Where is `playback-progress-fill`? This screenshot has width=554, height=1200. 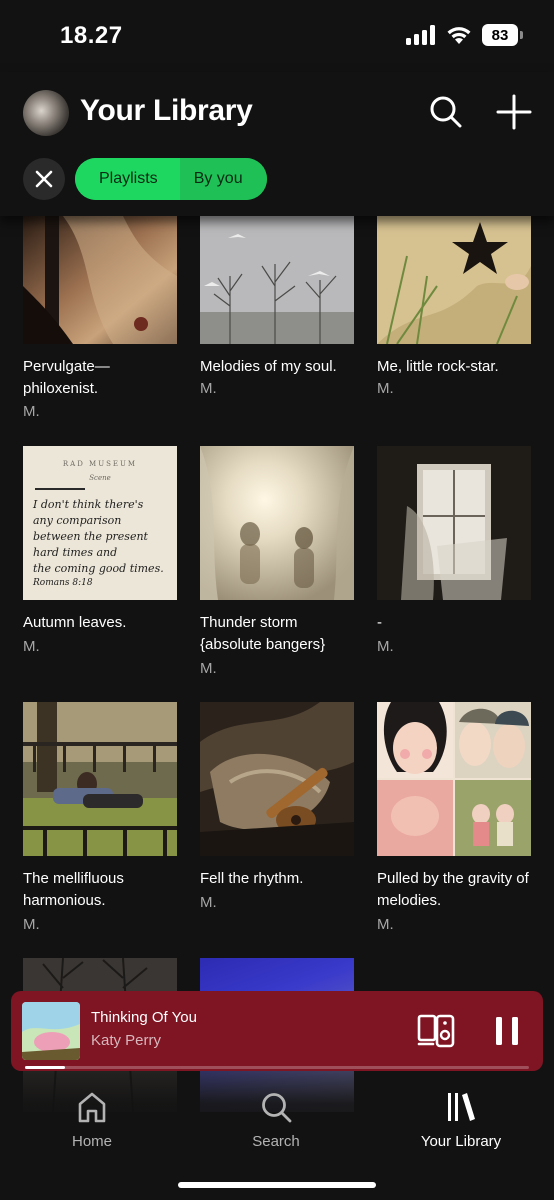 playback-progress-fill is located at coordinates (45, 1067).